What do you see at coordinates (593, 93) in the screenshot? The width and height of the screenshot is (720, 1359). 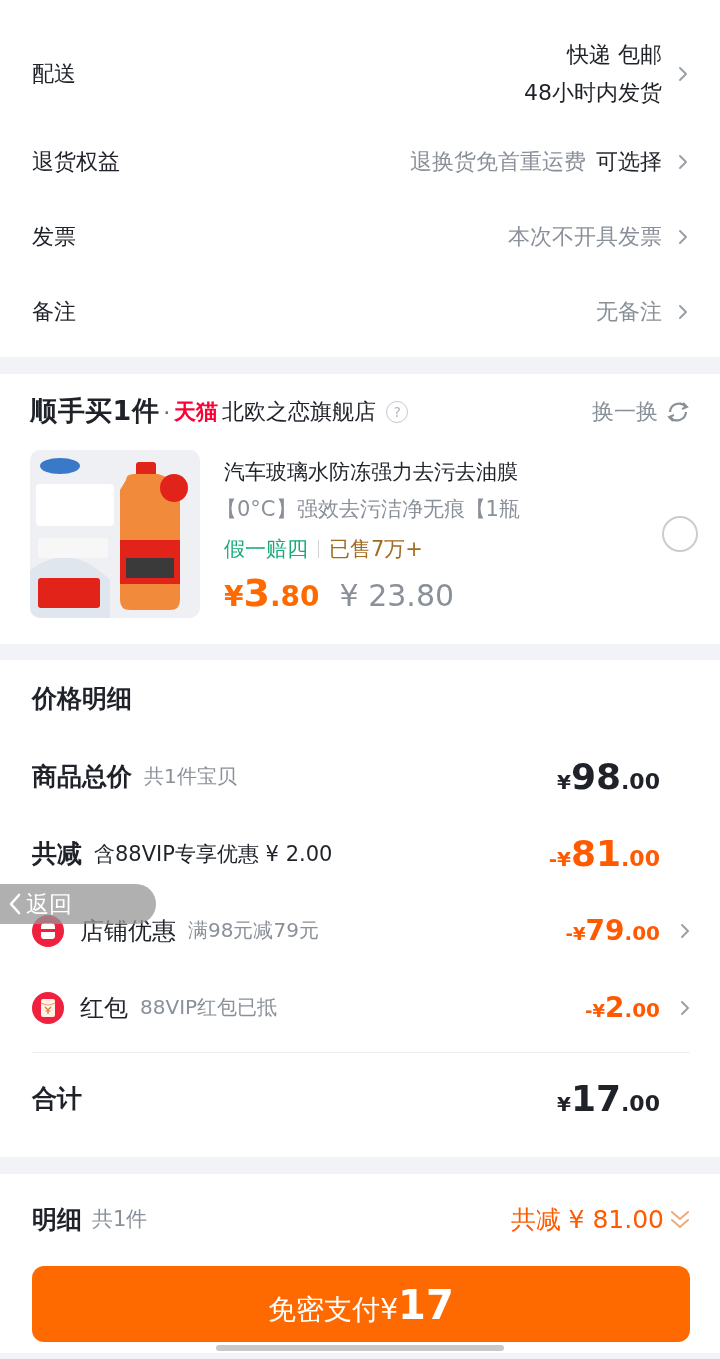 I see `delivery-text: 48小时内发货` at bounding box center [593, 93].